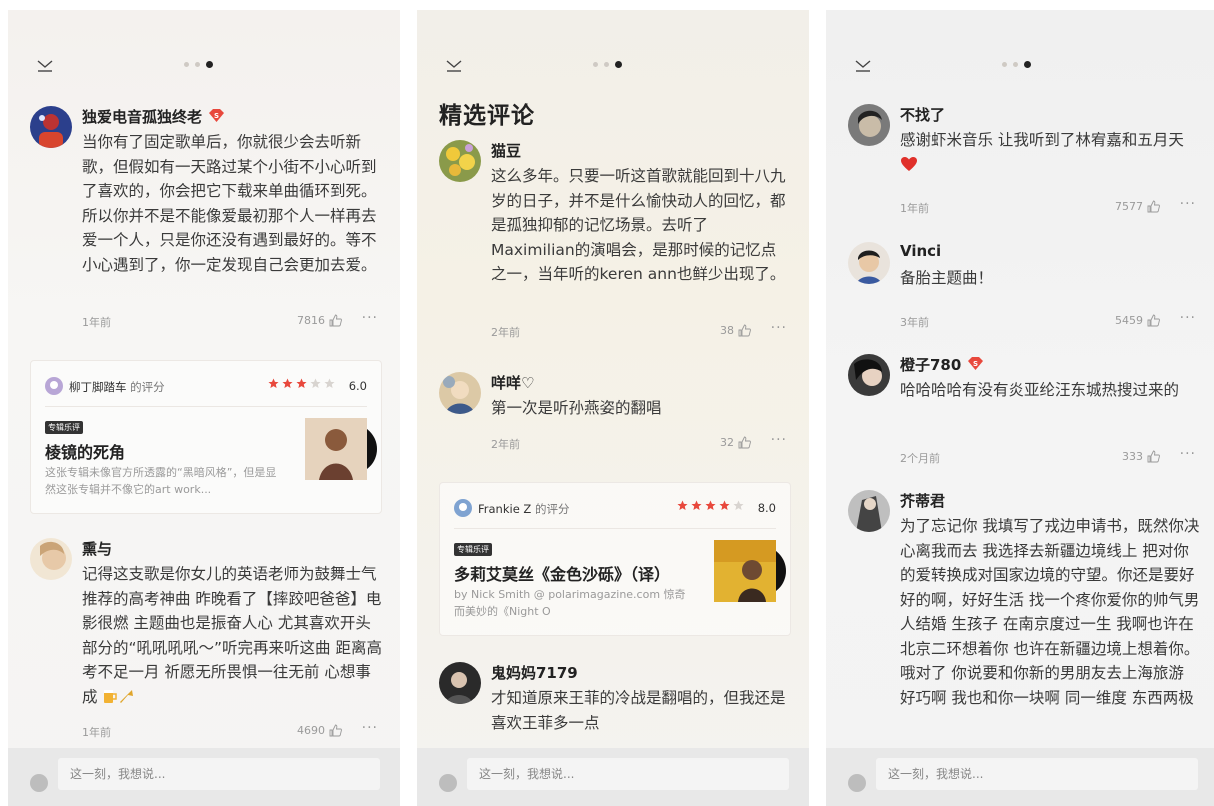  I want to click on rating-user: 柳丁脚踏车 的评分, so click(117, 387).